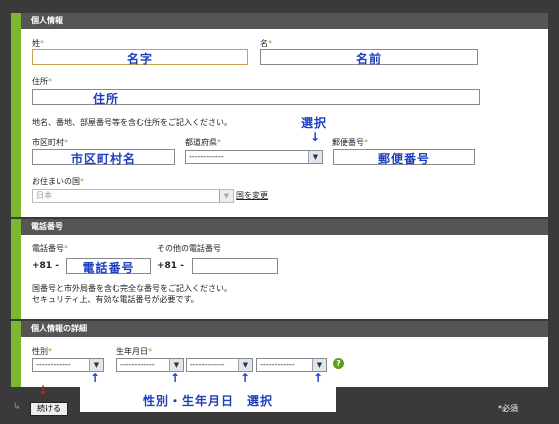 The image size is (559, 424). I want to click on first-name-label: 名*, so click(266, 43).